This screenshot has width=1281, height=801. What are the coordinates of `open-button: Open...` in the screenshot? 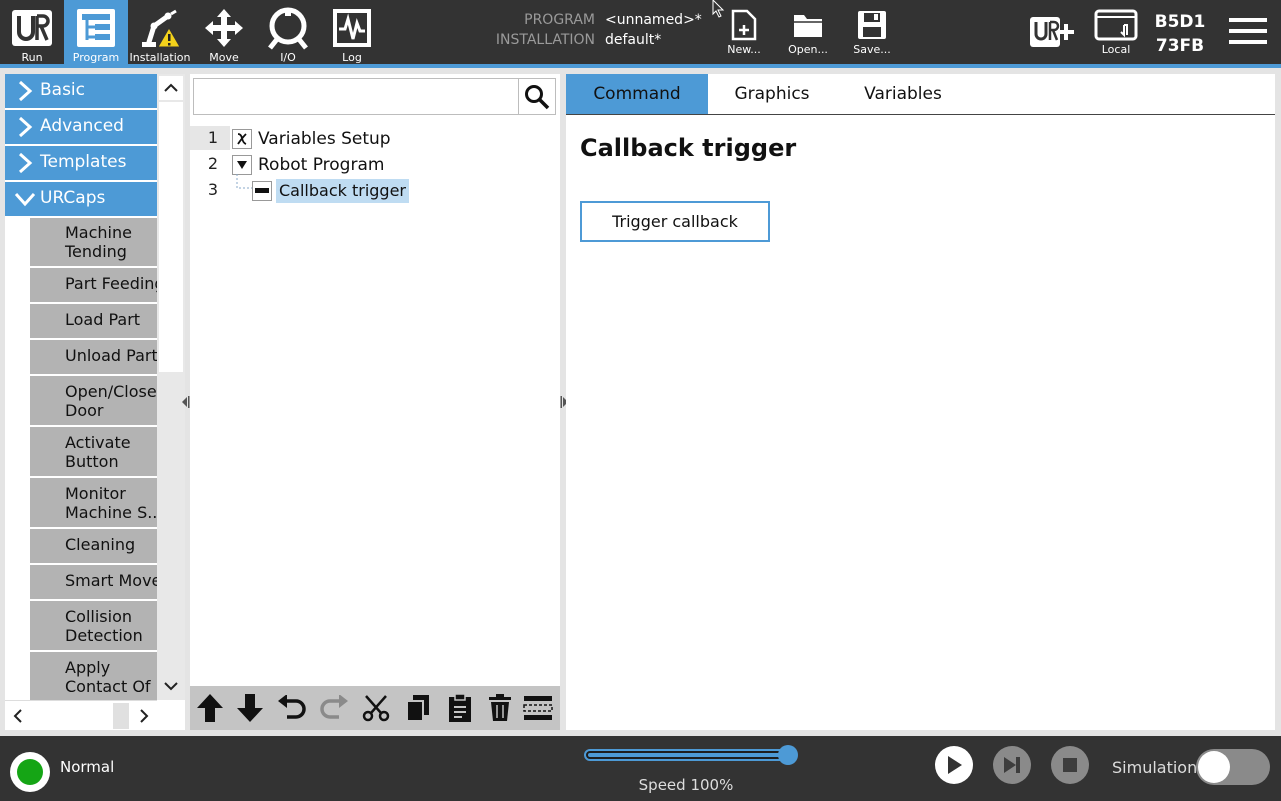 It's located at (808, 32).